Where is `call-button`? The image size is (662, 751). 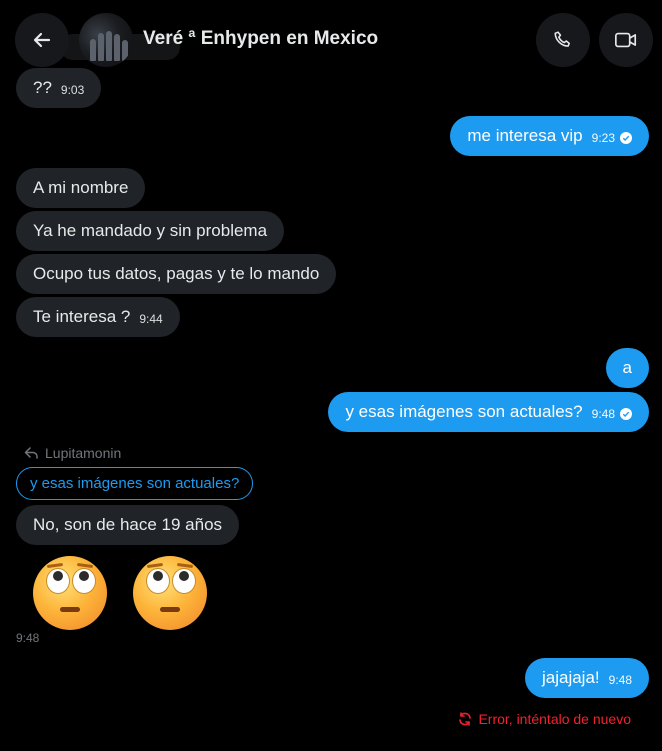
call-button is located at coordinates (563, 40).